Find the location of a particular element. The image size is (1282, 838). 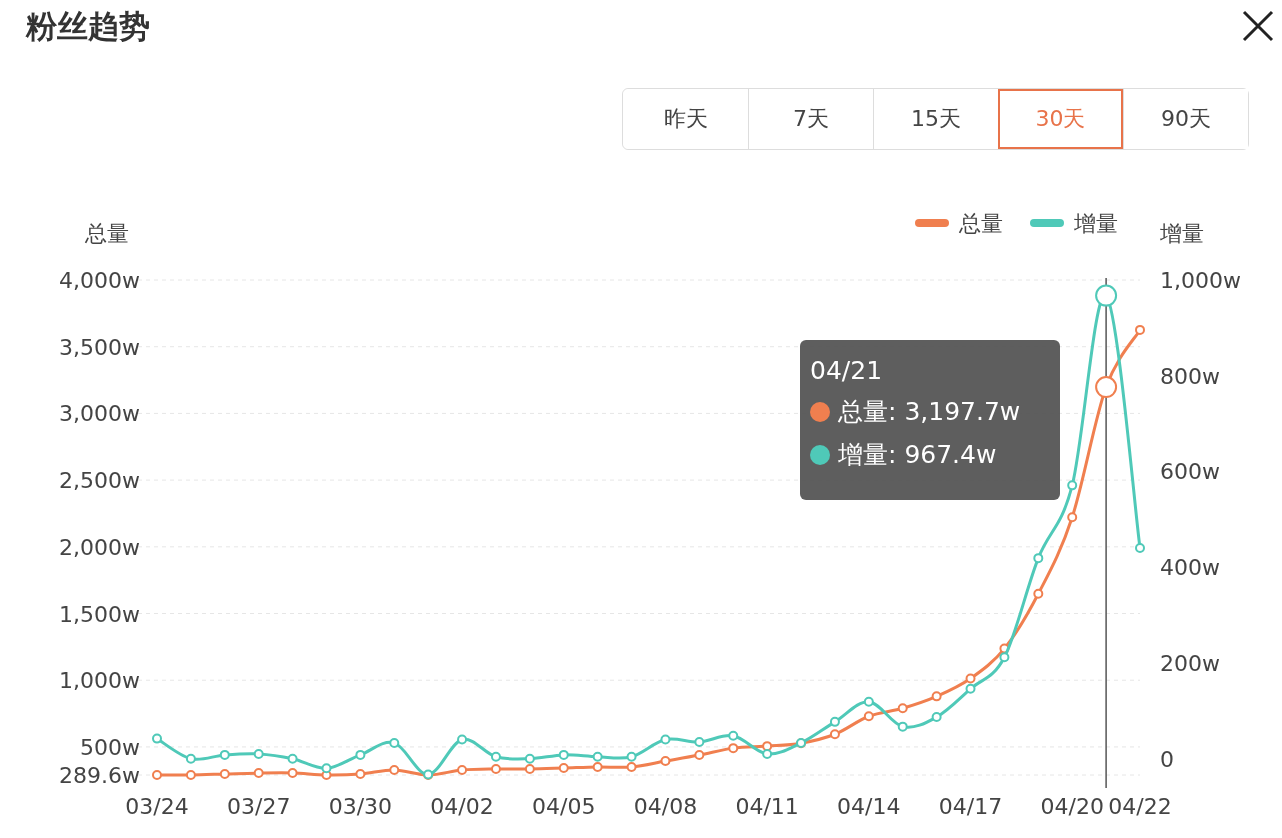

y-axis-label: 800w is located at coordinates (1190, 376).